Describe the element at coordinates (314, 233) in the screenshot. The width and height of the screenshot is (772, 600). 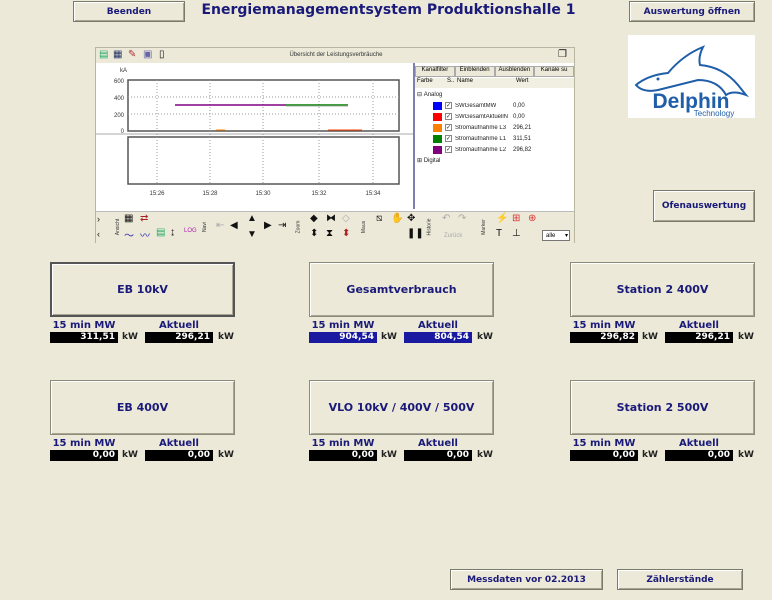
I see `zoom-y-in-icon: ⬍` at that location.